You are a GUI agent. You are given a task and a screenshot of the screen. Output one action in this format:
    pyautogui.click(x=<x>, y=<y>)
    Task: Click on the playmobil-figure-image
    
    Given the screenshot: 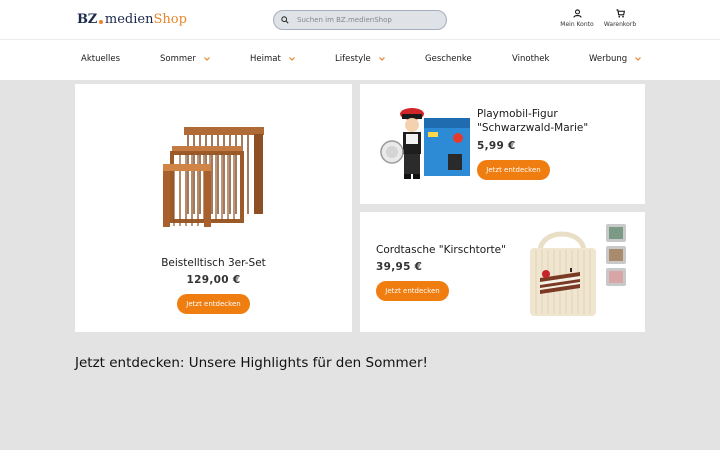 What is the action you would take?
    pyautogui.click(x=425, y=143)
    